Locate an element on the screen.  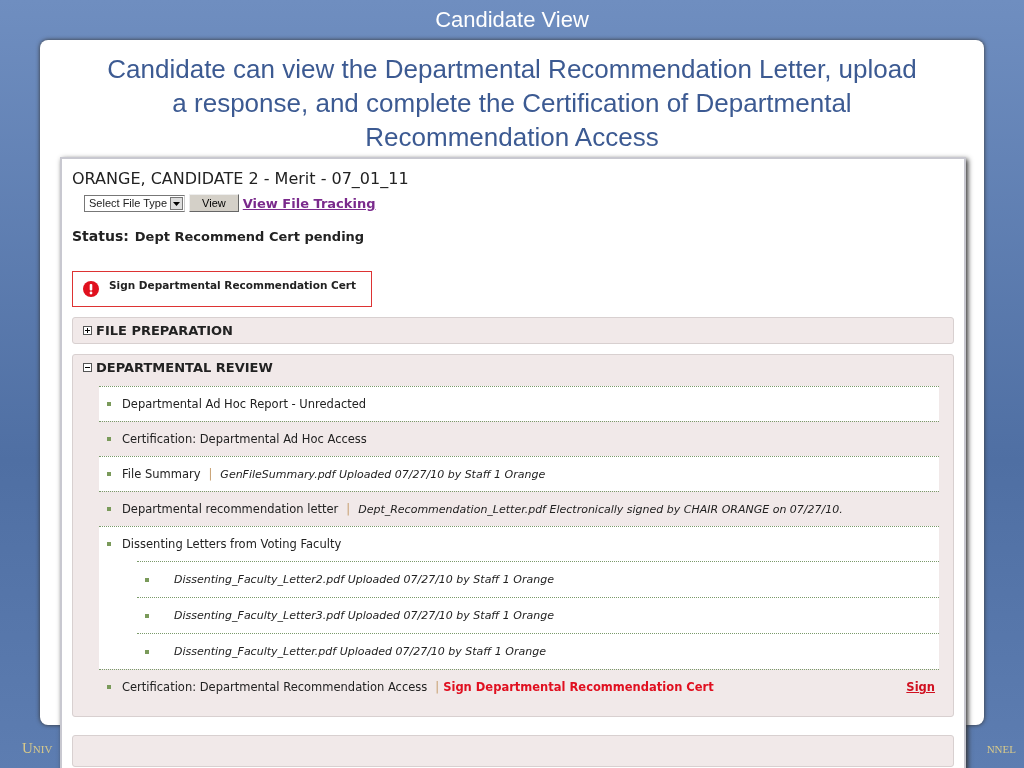
item-label: Dissenting Letters from Voting Faculty is located at coordinates (232, 544).